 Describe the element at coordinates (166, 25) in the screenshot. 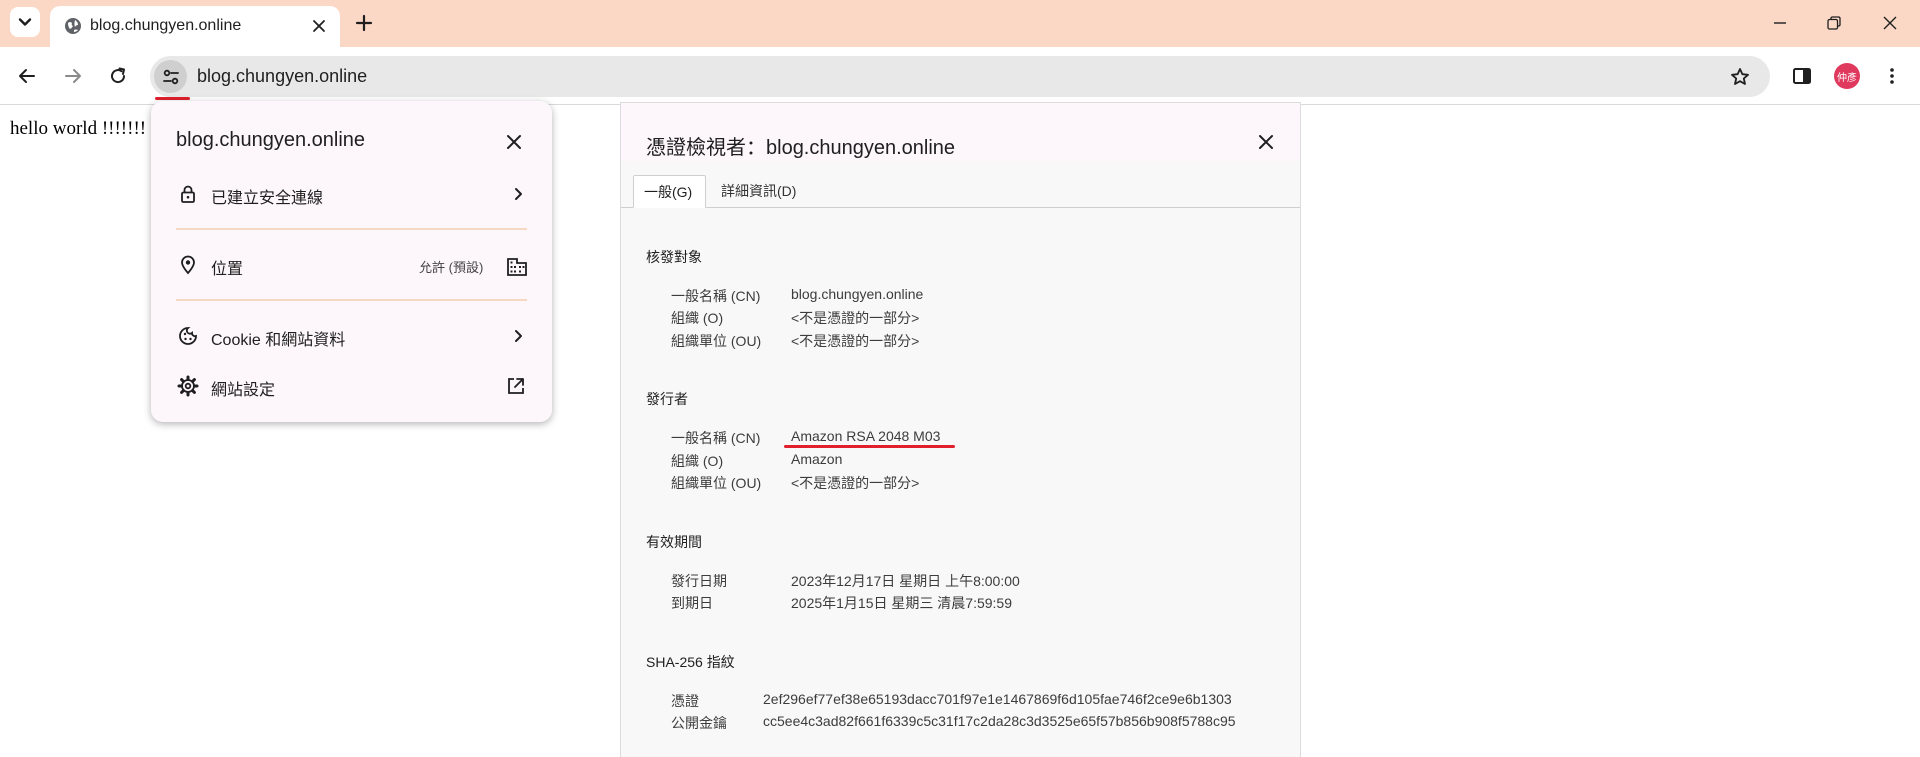

I see `tab-title: blog.chungyen.online` at that location.